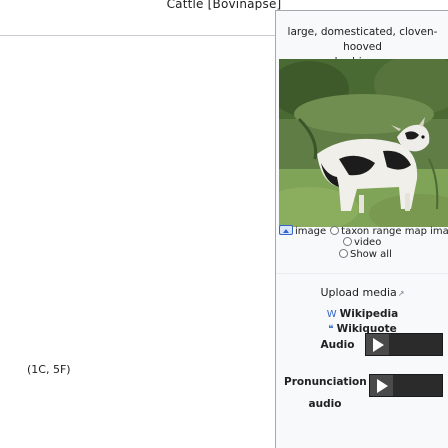 This screenshot has height=448, width=448. I want to click on show-all-label: Show all, so click(371, 254).